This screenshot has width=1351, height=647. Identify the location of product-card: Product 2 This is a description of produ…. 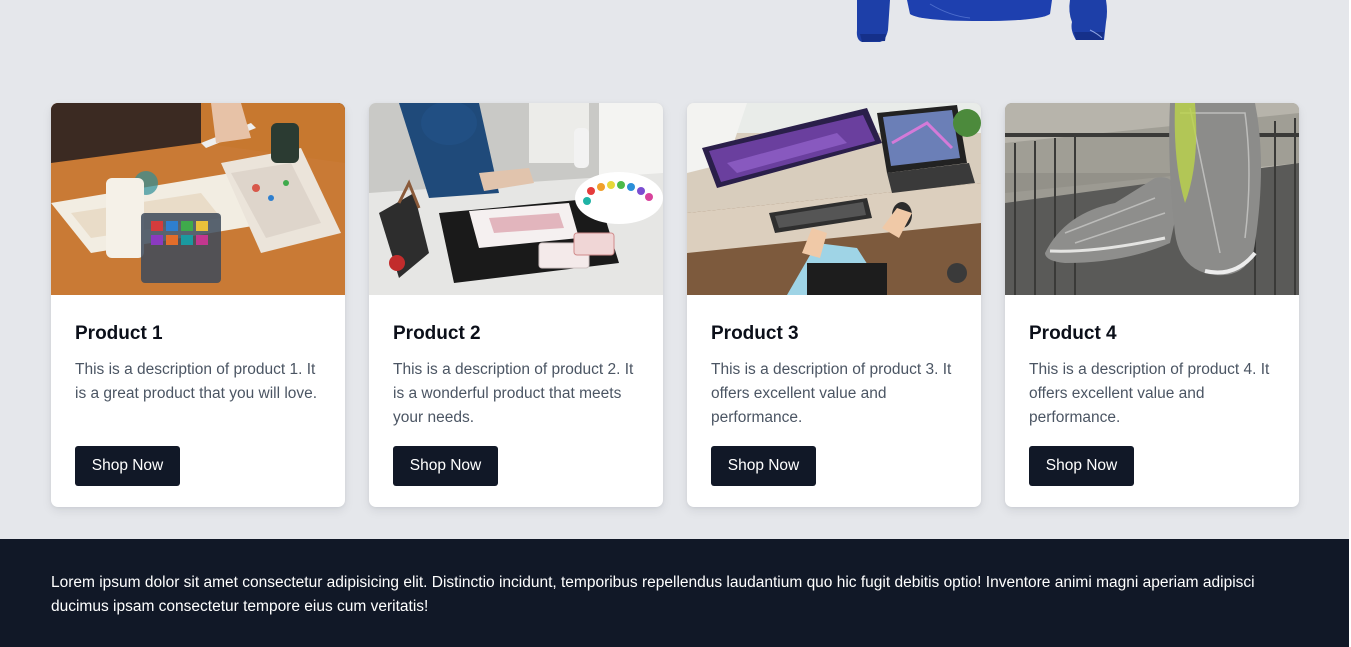
(516, 305).